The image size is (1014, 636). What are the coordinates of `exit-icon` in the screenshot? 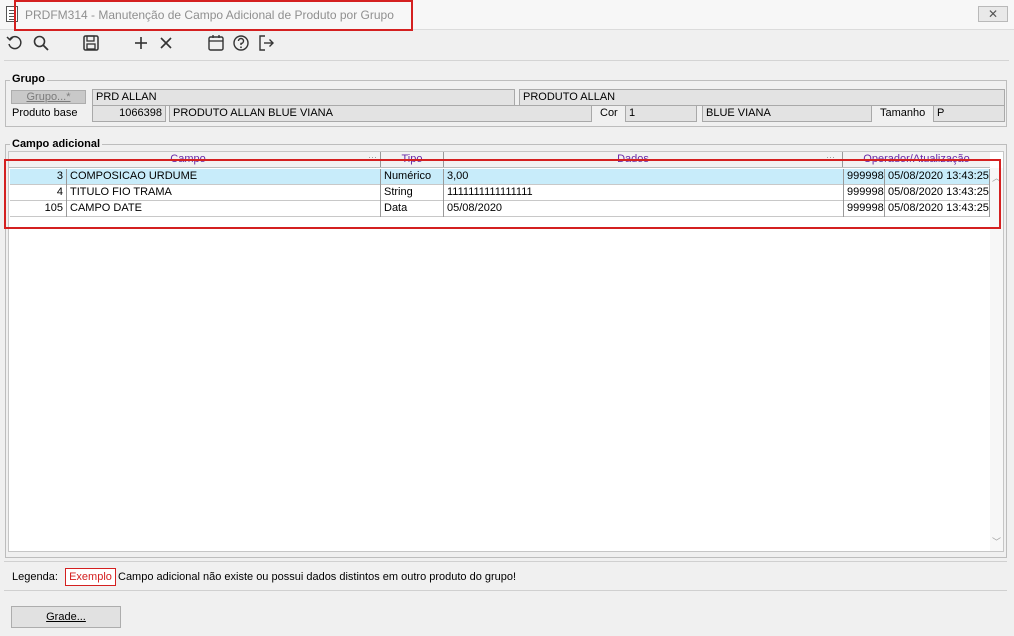 It's located at (266, 44).